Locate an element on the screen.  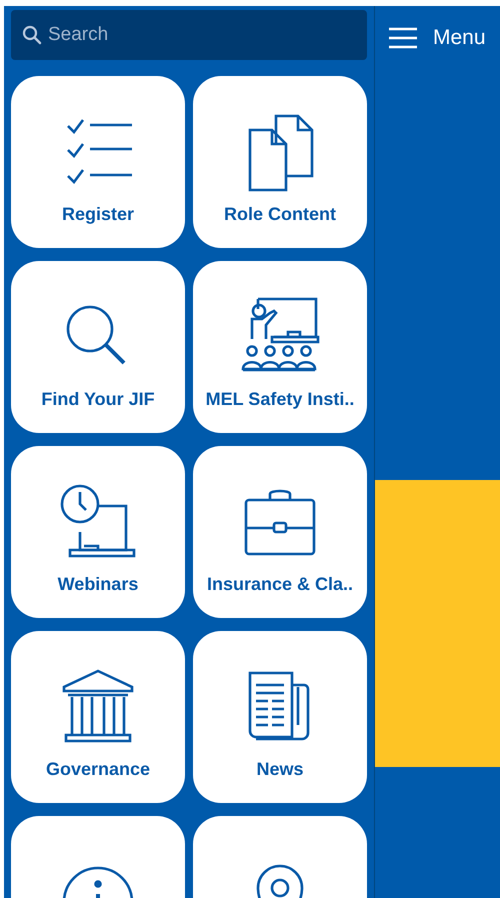
tile-button: Role Content is located at coordinates (280, 162).